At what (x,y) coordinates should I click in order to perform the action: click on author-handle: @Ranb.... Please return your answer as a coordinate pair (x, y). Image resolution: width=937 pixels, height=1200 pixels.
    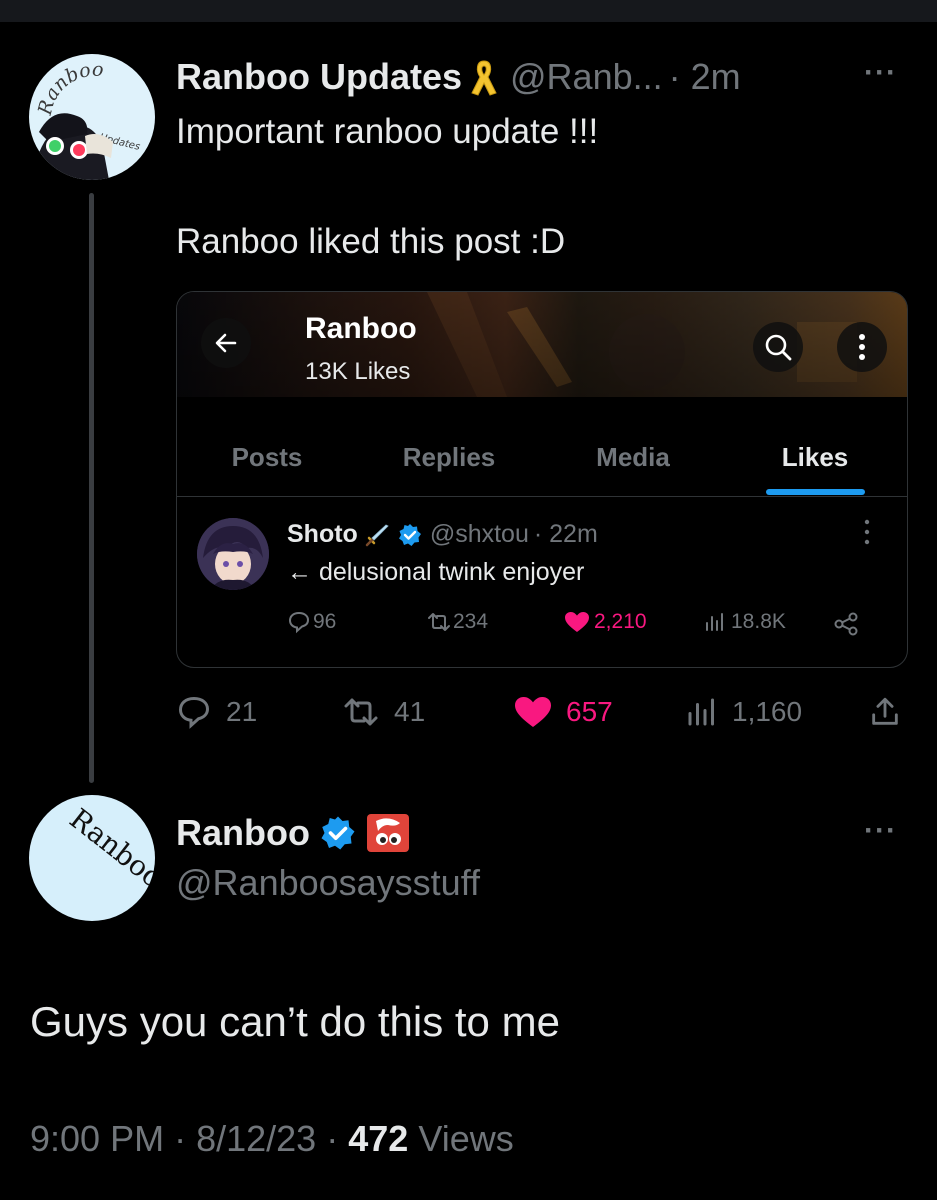
    Looking at the image, I should click on (586, 77).